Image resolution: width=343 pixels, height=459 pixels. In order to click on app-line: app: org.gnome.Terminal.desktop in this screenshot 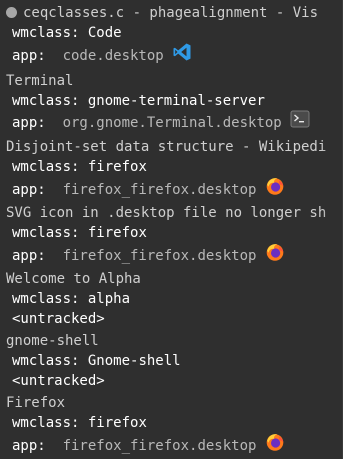, I will do `click(171, 122)`.